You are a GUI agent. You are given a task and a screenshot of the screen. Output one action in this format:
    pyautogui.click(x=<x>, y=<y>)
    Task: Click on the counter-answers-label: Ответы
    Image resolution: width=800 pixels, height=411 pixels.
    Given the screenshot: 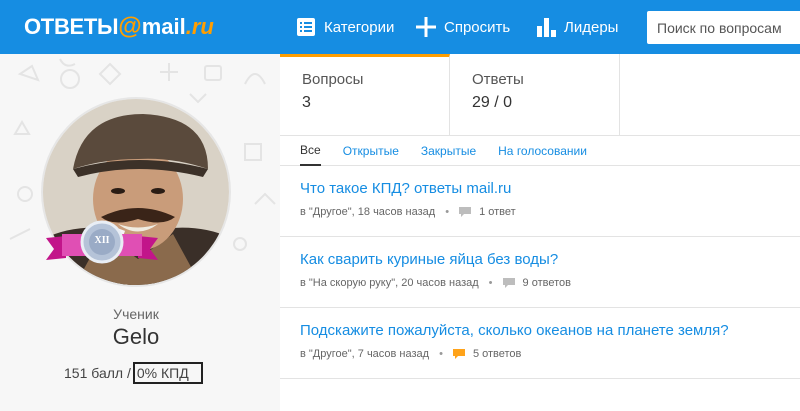 What is the action you would take?
    pyautogui.click(x=498, y=79)
    